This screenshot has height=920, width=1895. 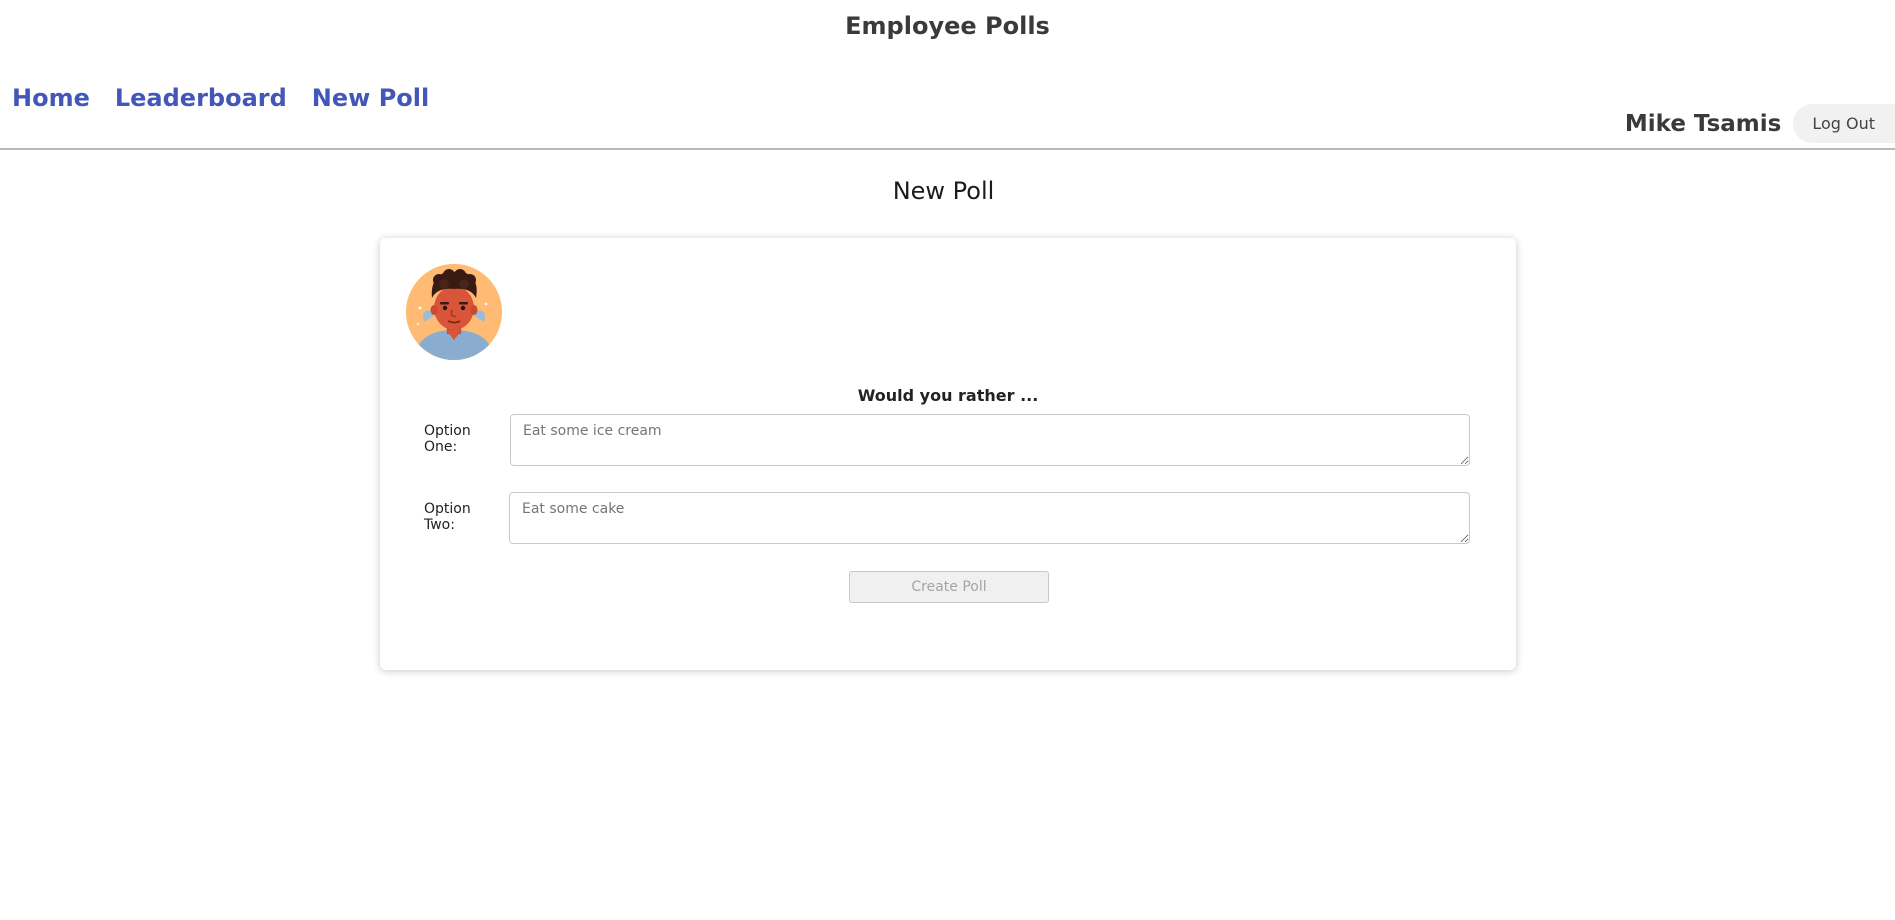 I want to click on option-one-input, so click(x=990, y=440).